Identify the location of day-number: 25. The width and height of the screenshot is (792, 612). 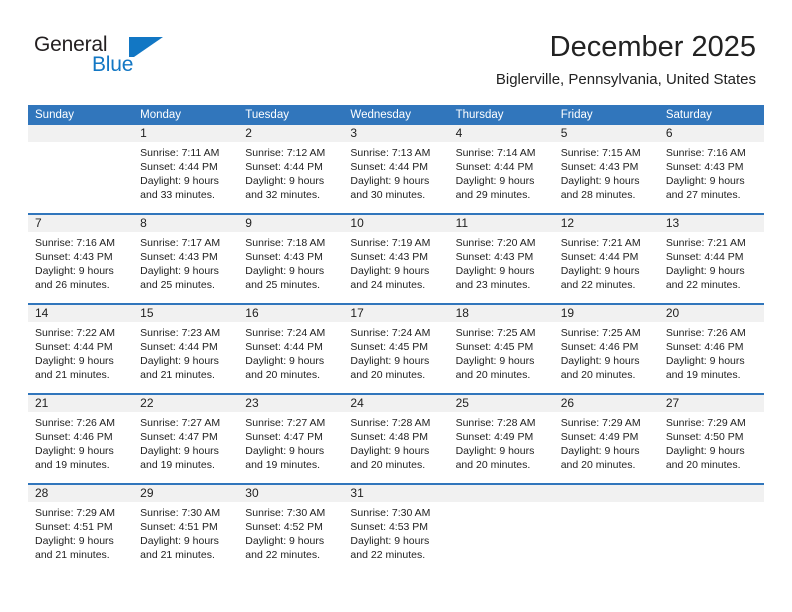
(501, 403).